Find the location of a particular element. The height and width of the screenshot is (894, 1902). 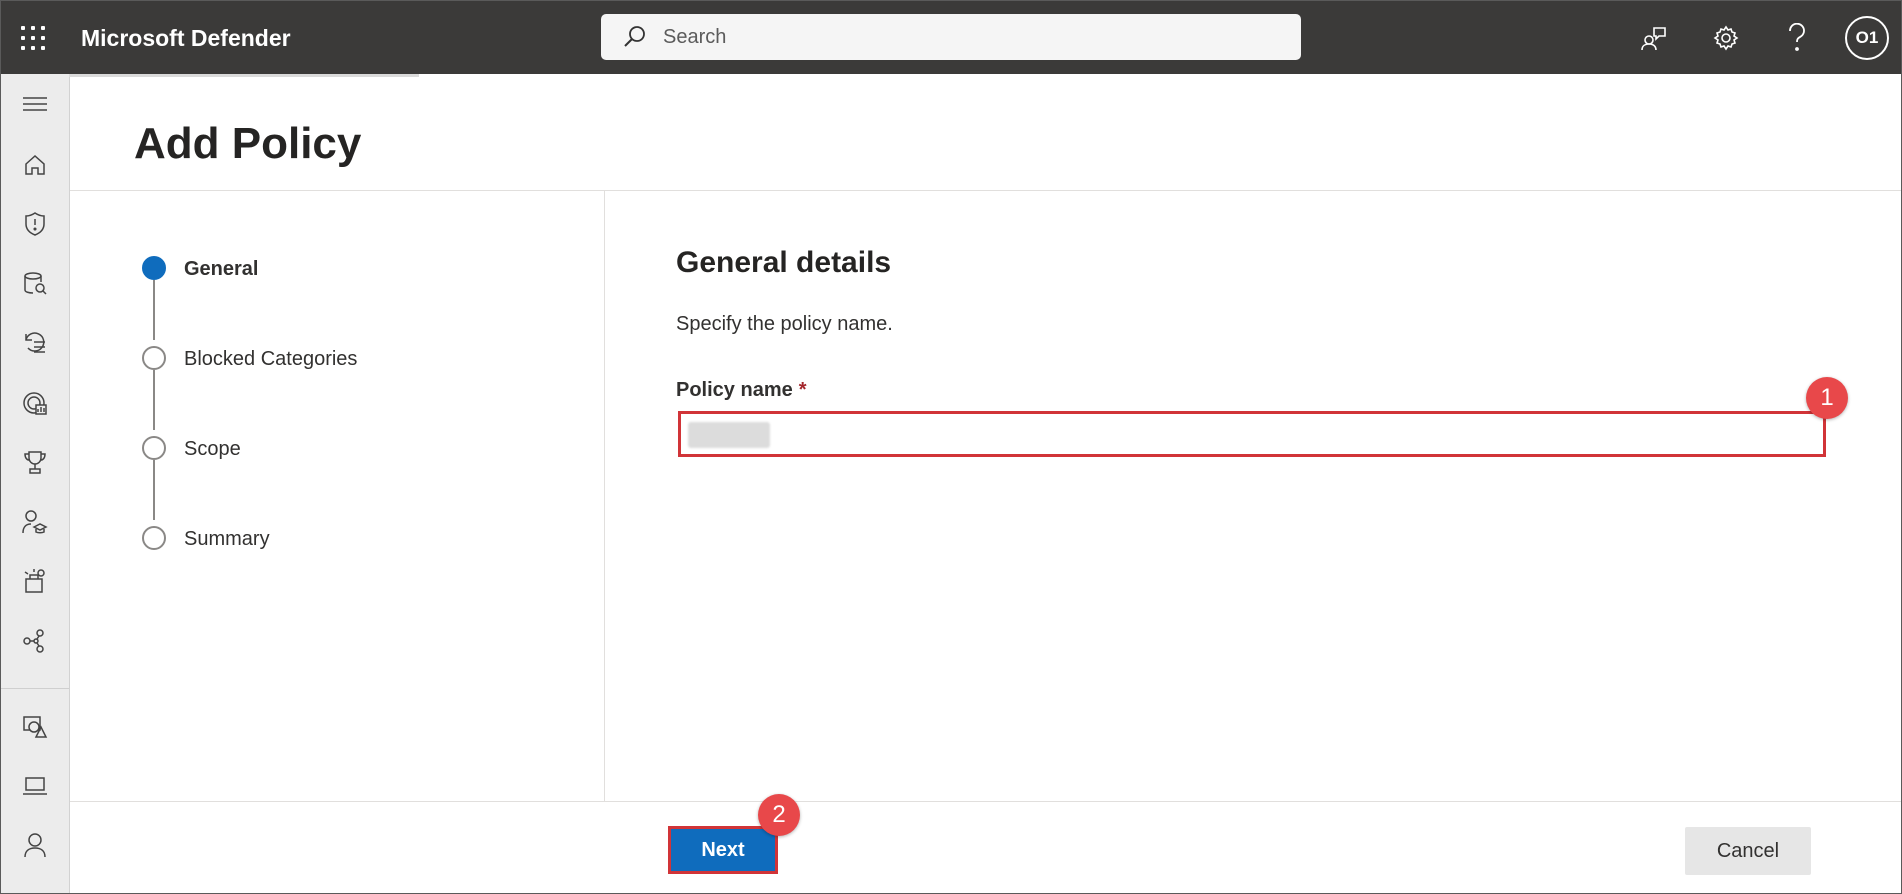

search-icon is located at coordinates (634, 36).